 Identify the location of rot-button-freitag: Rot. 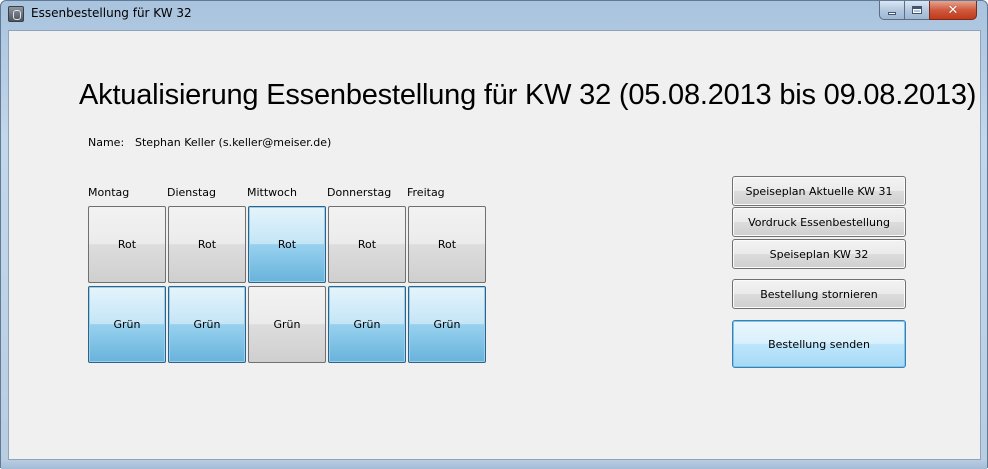
(447, 244).